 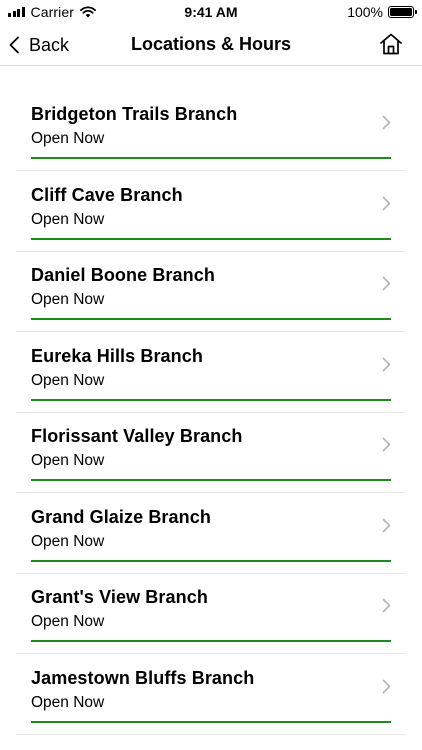 What do you see at coordinates (121, 516) in the screenshot?
I see `branch-name: Grand Glaize Branch` at bounding box center [121, 516].